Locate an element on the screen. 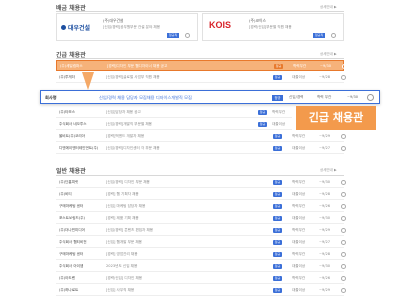  row-title: [경력] 영업관리 채용 is located at coordinates (122, 254).